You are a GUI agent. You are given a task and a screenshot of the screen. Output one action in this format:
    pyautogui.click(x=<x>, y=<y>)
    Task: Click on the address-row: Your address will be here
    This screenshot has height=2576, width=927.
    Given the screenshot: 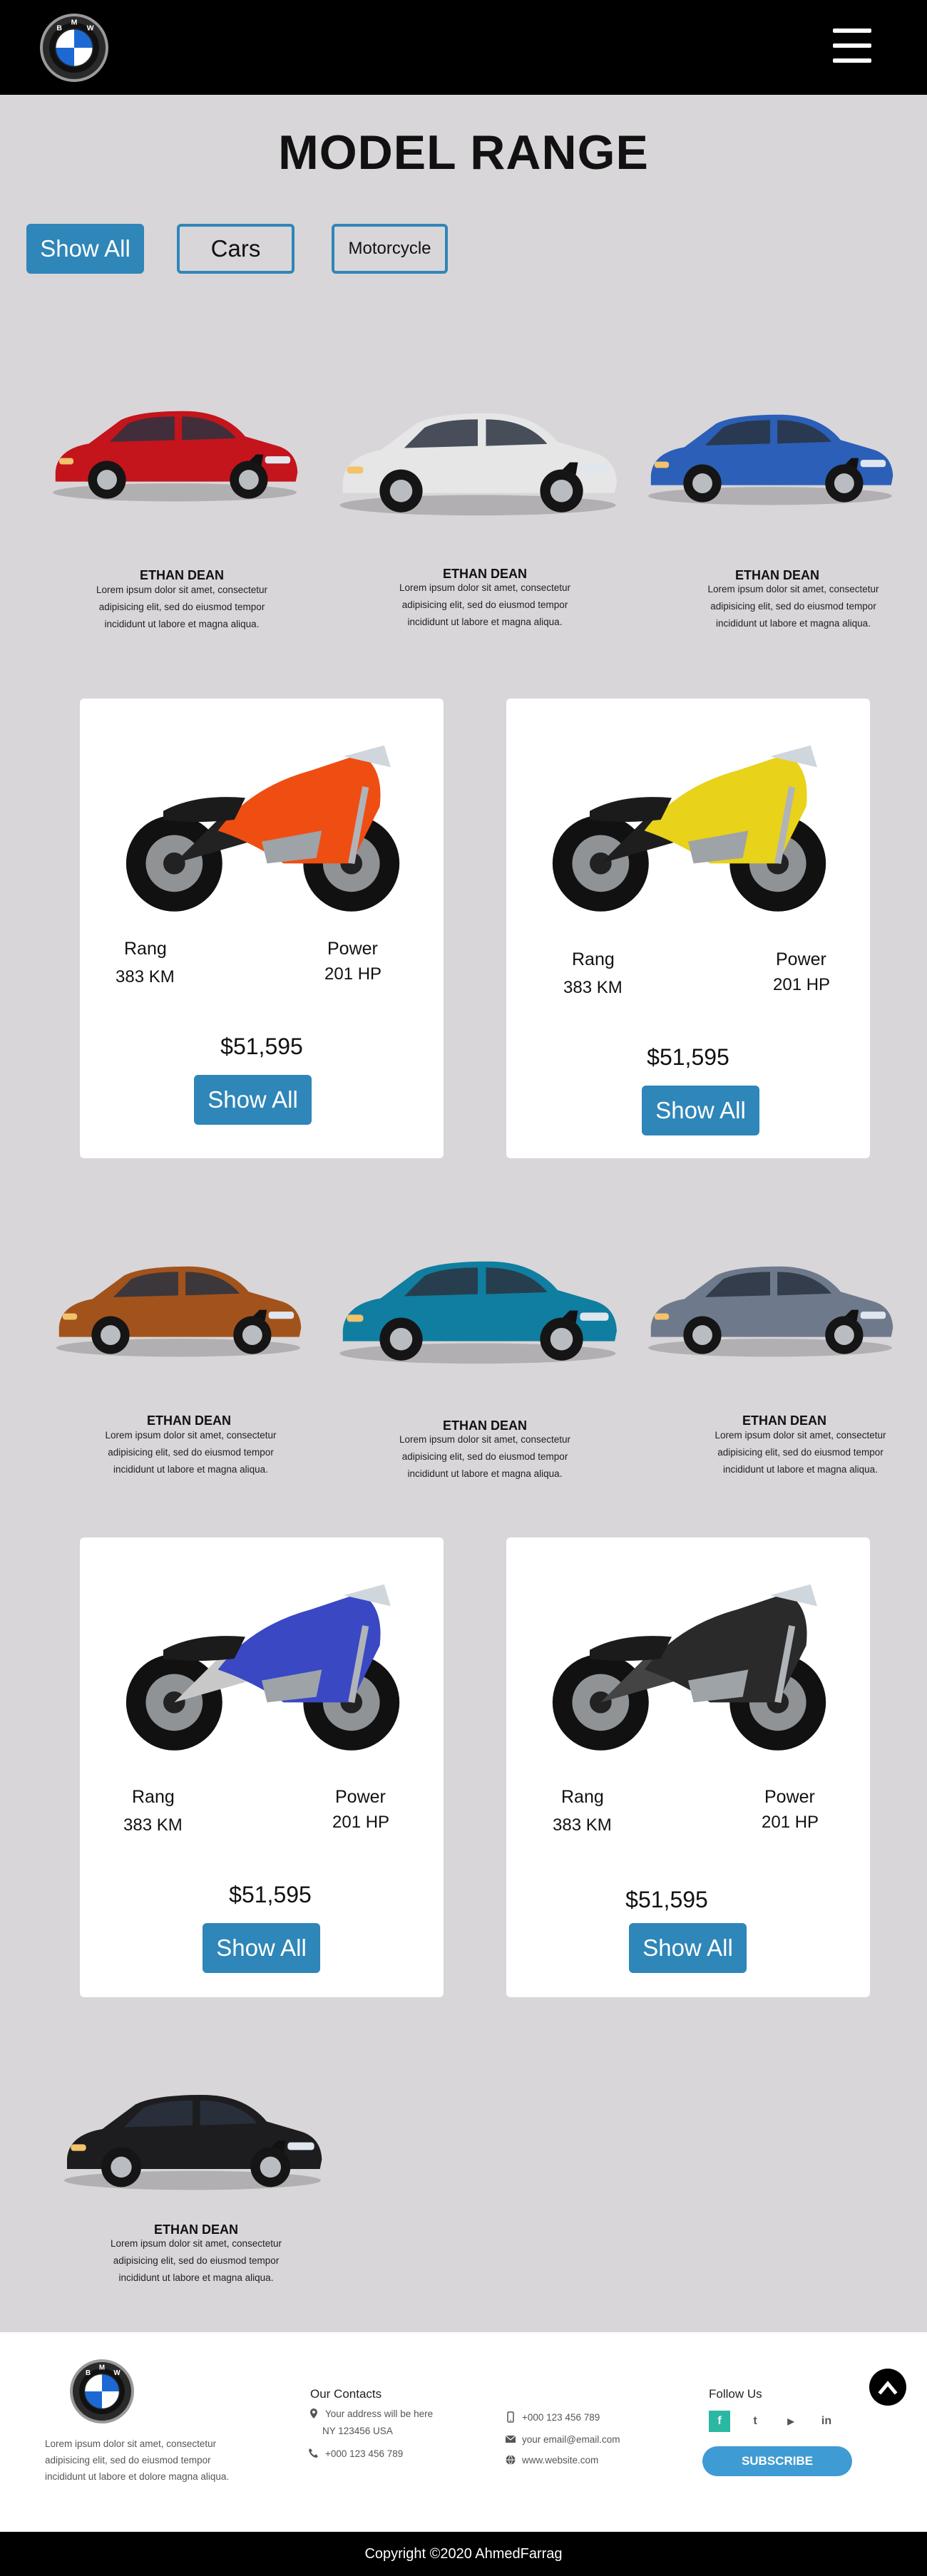 What is the action you would take?
    pyautogui.click(x=370, y=2413)
    